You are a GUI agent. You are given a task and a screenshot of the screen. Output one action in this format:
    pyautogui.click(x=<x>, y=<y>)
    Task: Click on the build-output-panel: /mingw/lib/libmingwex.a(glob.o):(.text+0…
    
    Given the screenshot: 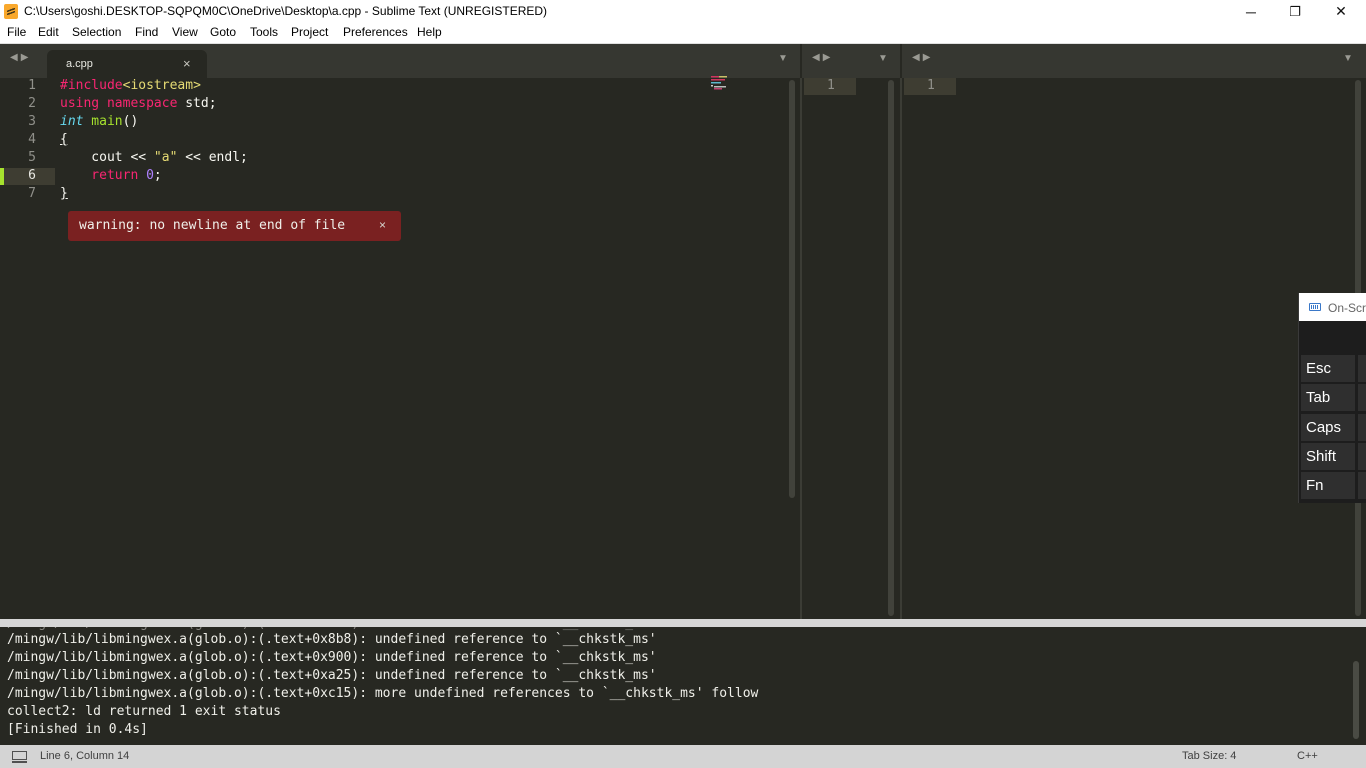 What is the action you would take?
    pyautogui.click(x=683, y=684)
    